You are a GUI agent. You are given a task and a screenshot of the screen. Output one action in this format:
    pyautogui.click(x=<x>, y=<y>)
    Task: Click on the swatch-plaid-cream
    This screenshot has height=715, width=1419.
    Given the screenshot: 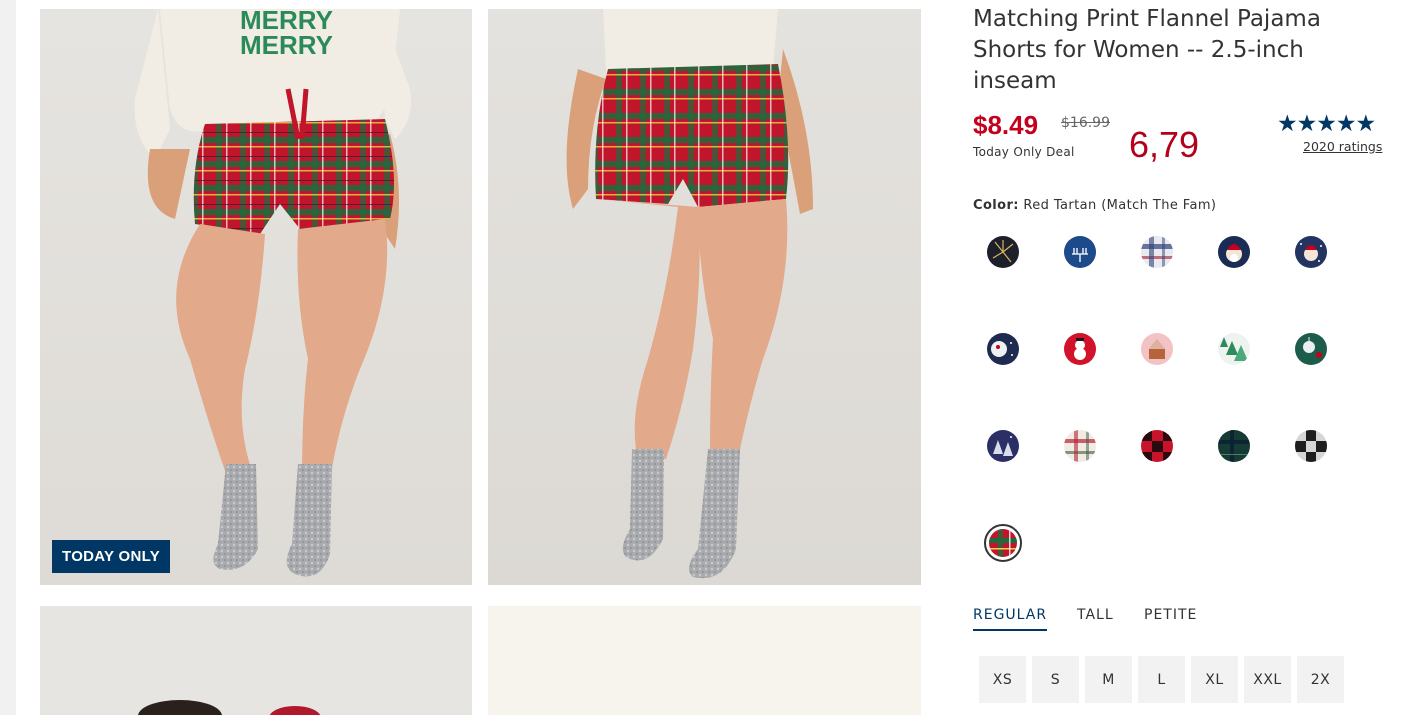 What is the action you would take?
    pyautogui.click(x=1080, y=446)
    